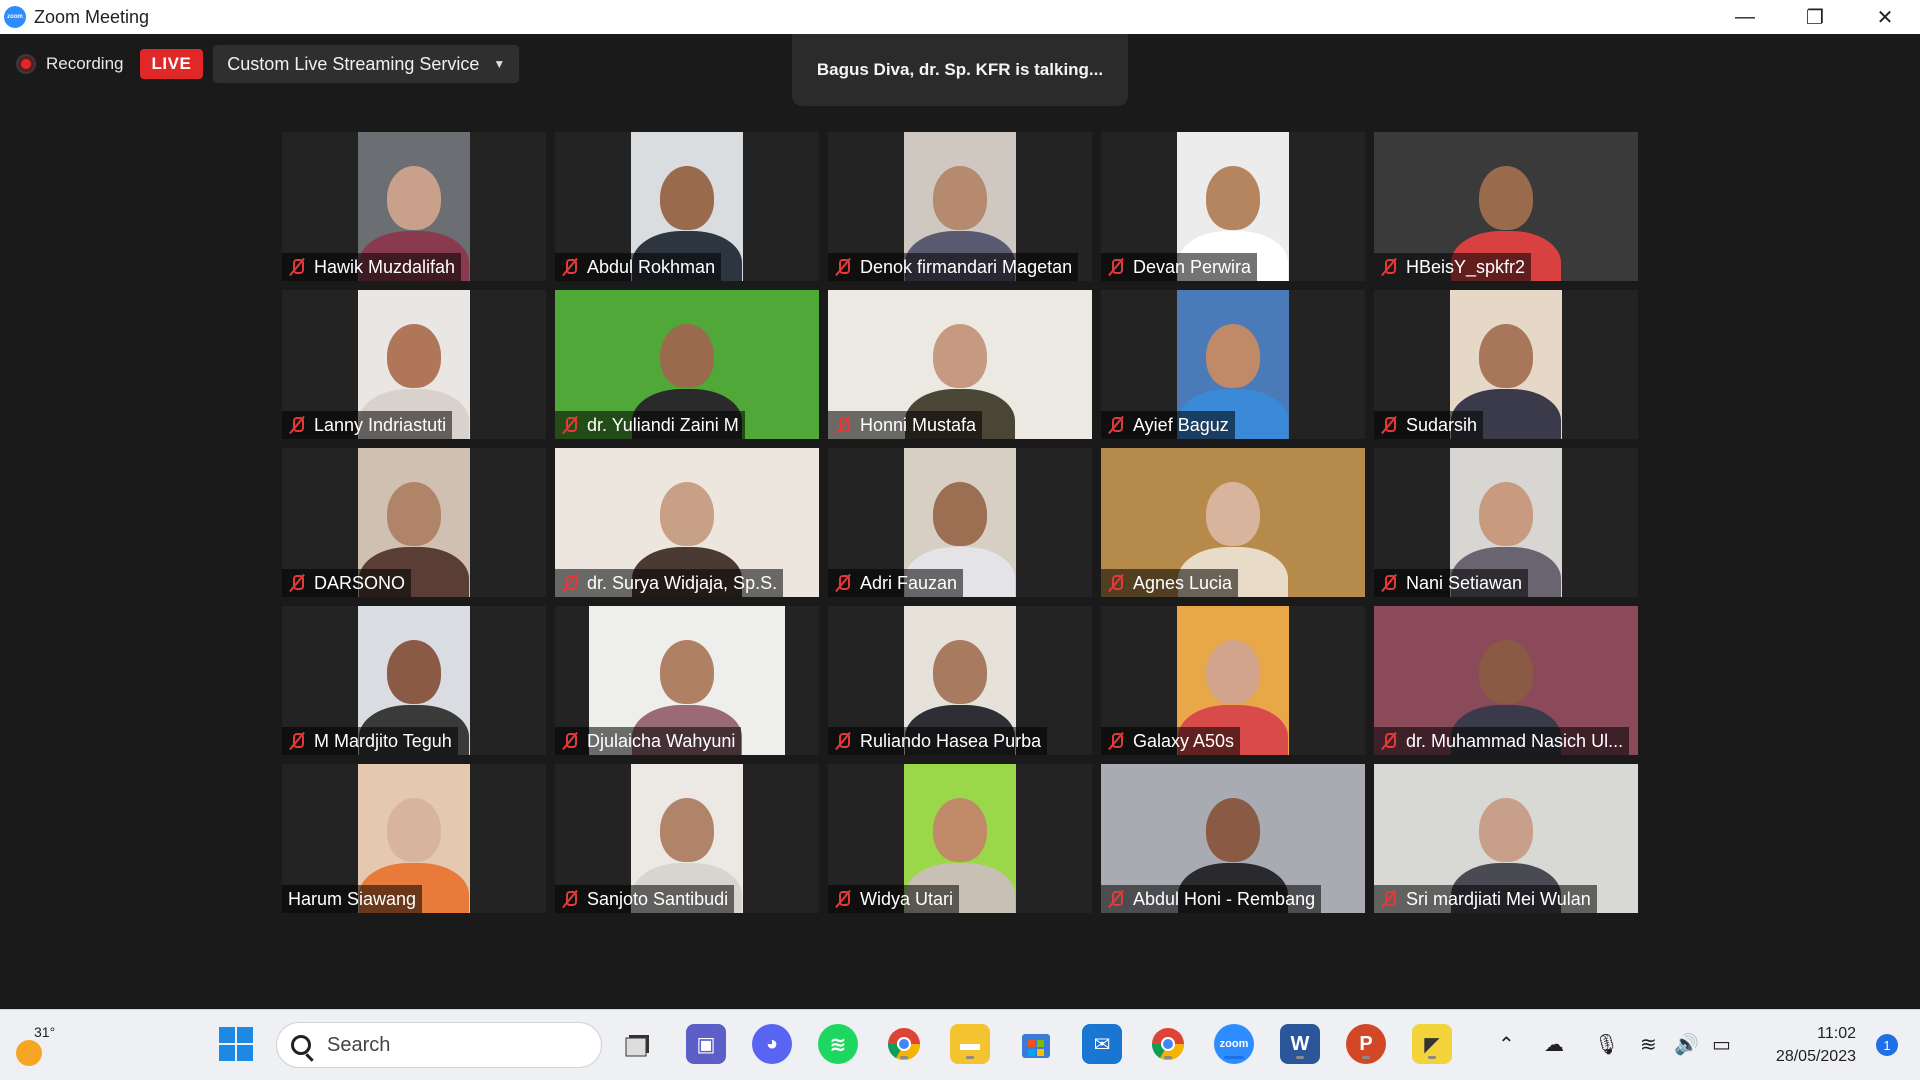 The image size is (1920, 1080). Describe the element at coordinates (687, 206) in the screenshot. I see `participant-tile: Abdul Rokhman` at that location.